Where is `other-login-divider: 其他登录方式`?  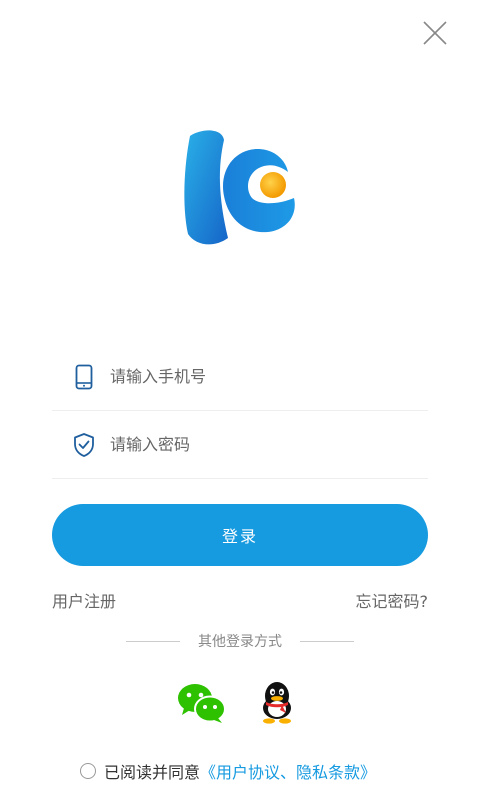 other-login-divider: 其他登录方式 is located at coordinates (240, 641).